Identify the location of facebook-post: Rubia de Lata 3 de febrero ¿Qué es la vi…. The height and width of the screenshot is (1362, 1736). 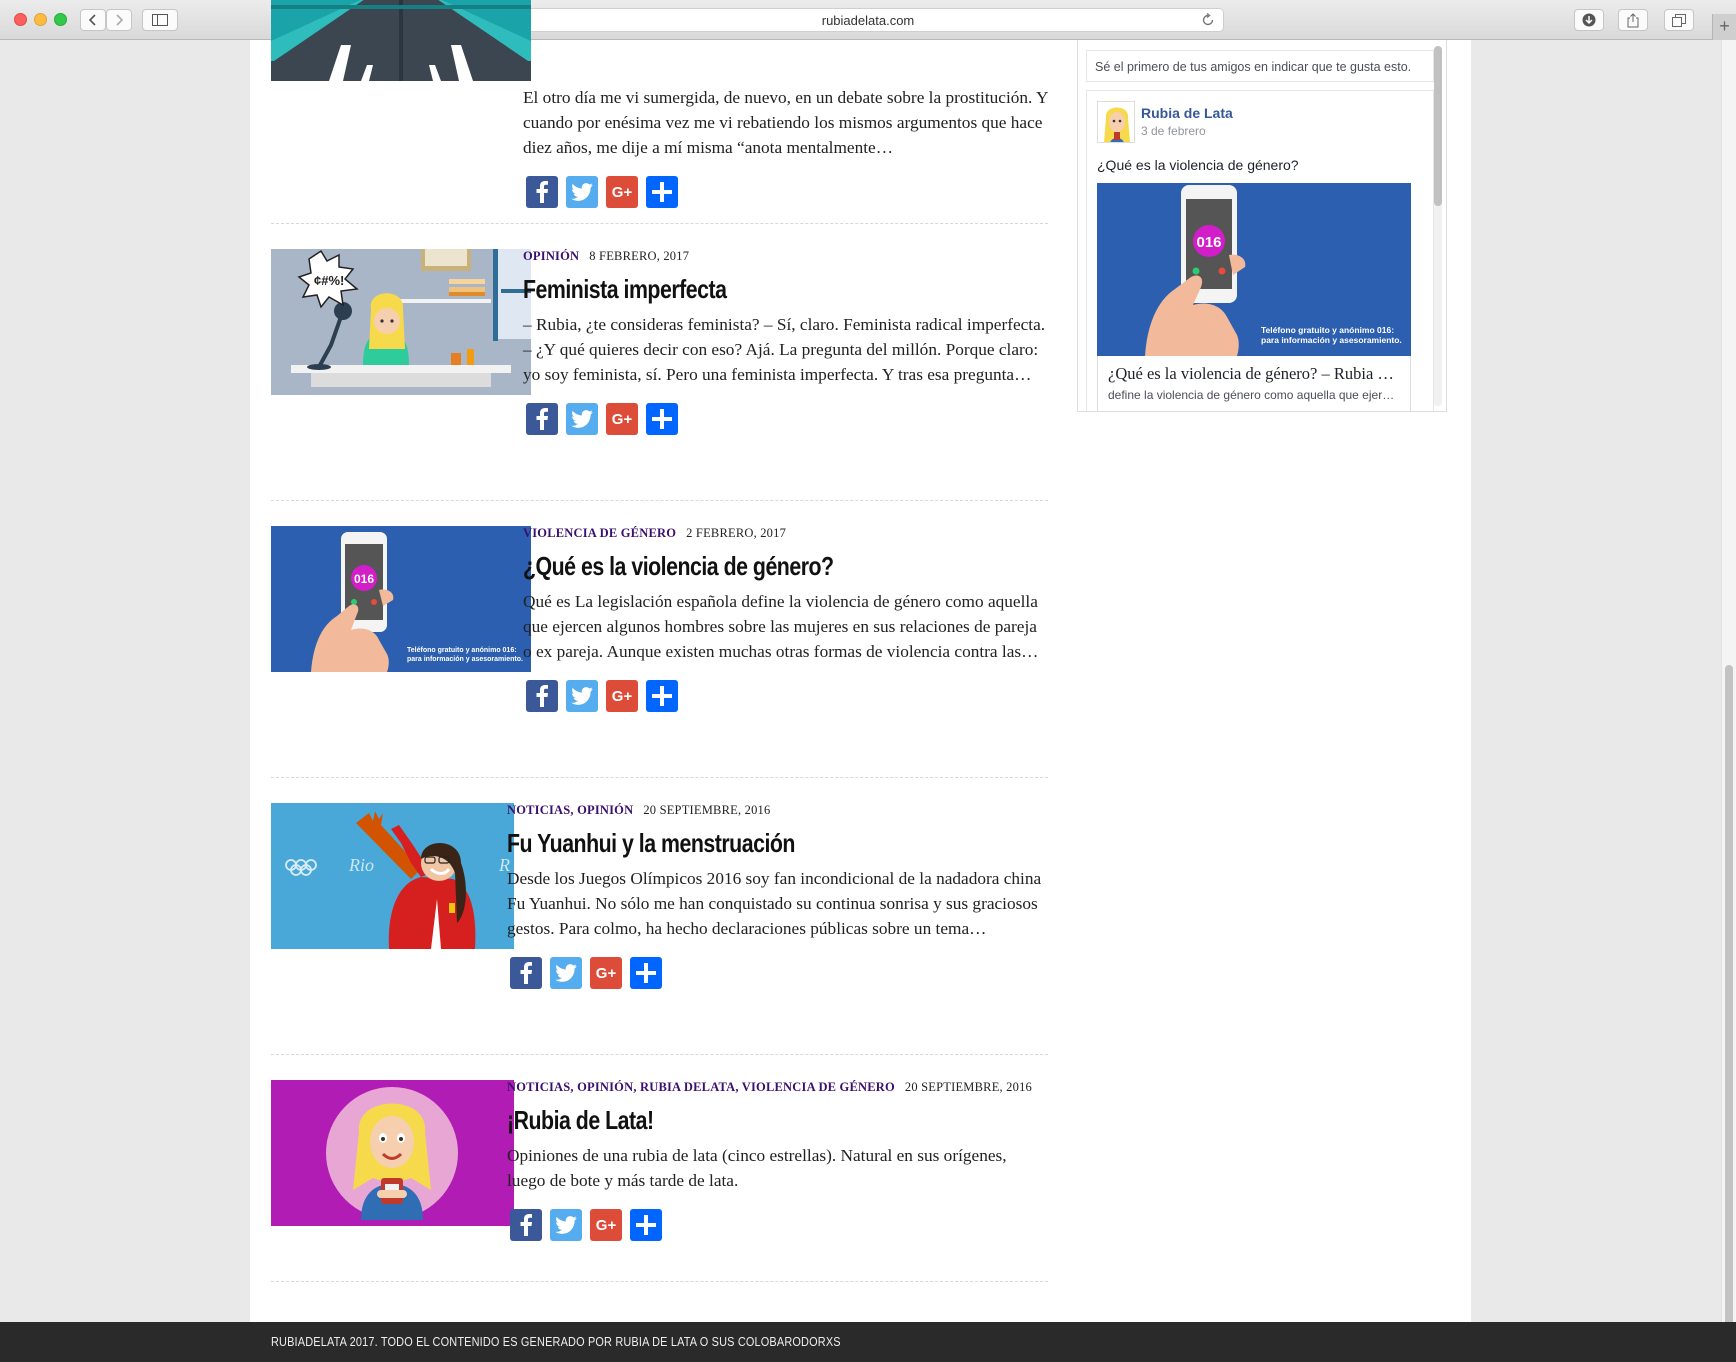
(1260, 250).